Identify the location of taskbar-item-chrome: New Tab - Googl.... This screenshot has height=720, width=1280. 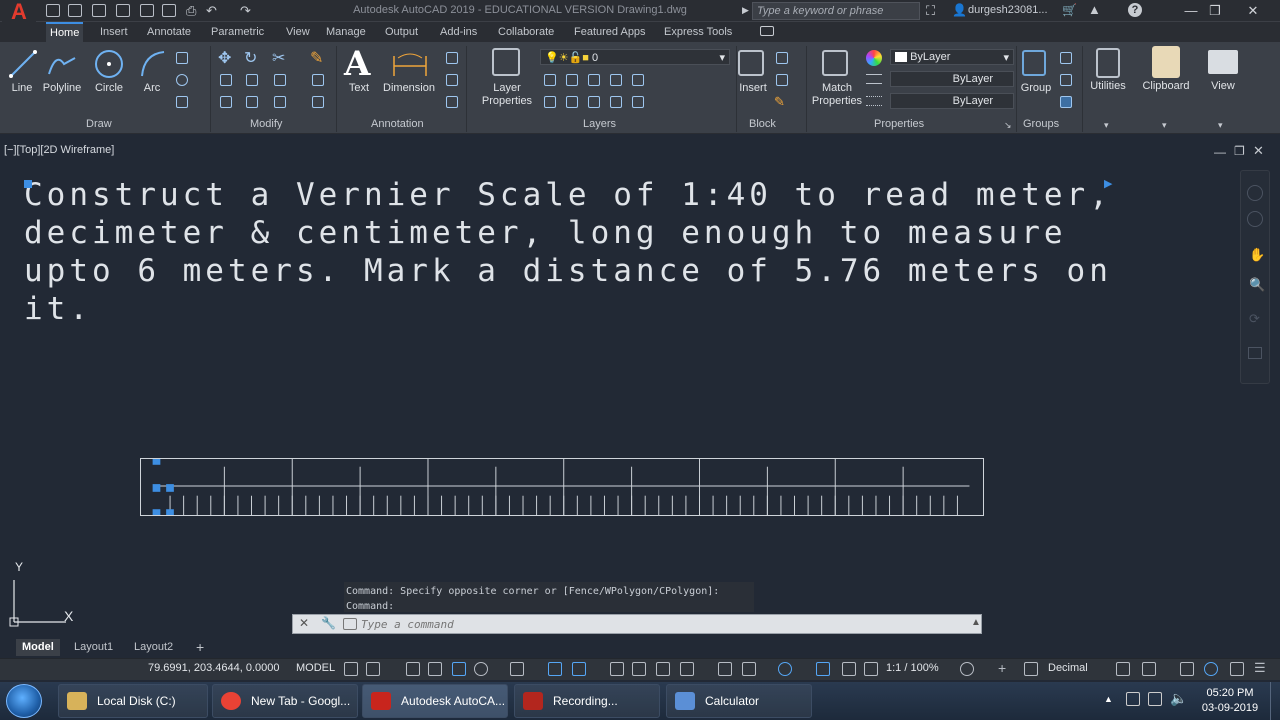
(285, 701).